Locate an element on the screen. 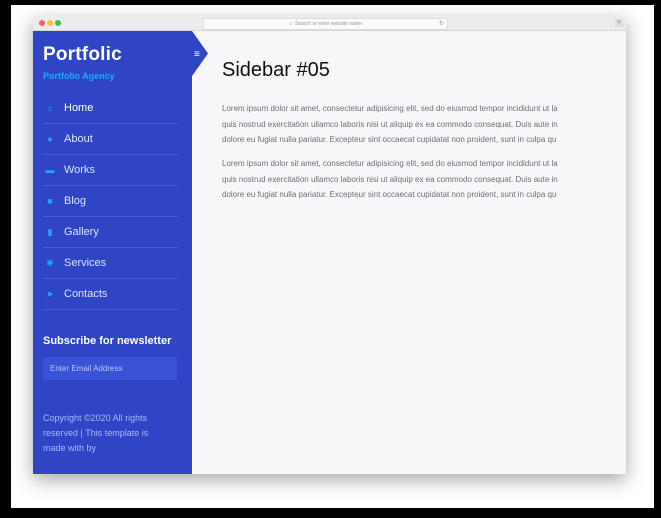 The width and height of the screenshot is (661, 518). sidebar-item-label: Home is located at coordinates (79, 108).